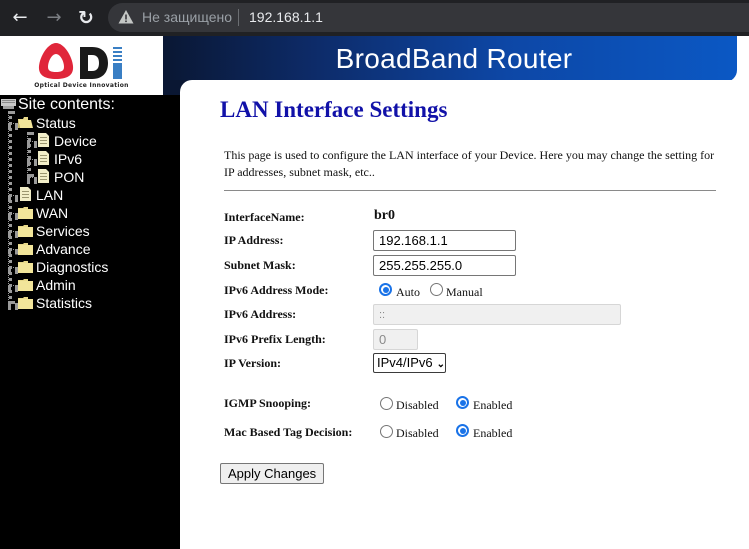 The width and height of the screenshot is (749, 549). Describe the element at coordinates (385, 289) in the screenshot. I see `ipv6-mode-auto-radio` at that location.